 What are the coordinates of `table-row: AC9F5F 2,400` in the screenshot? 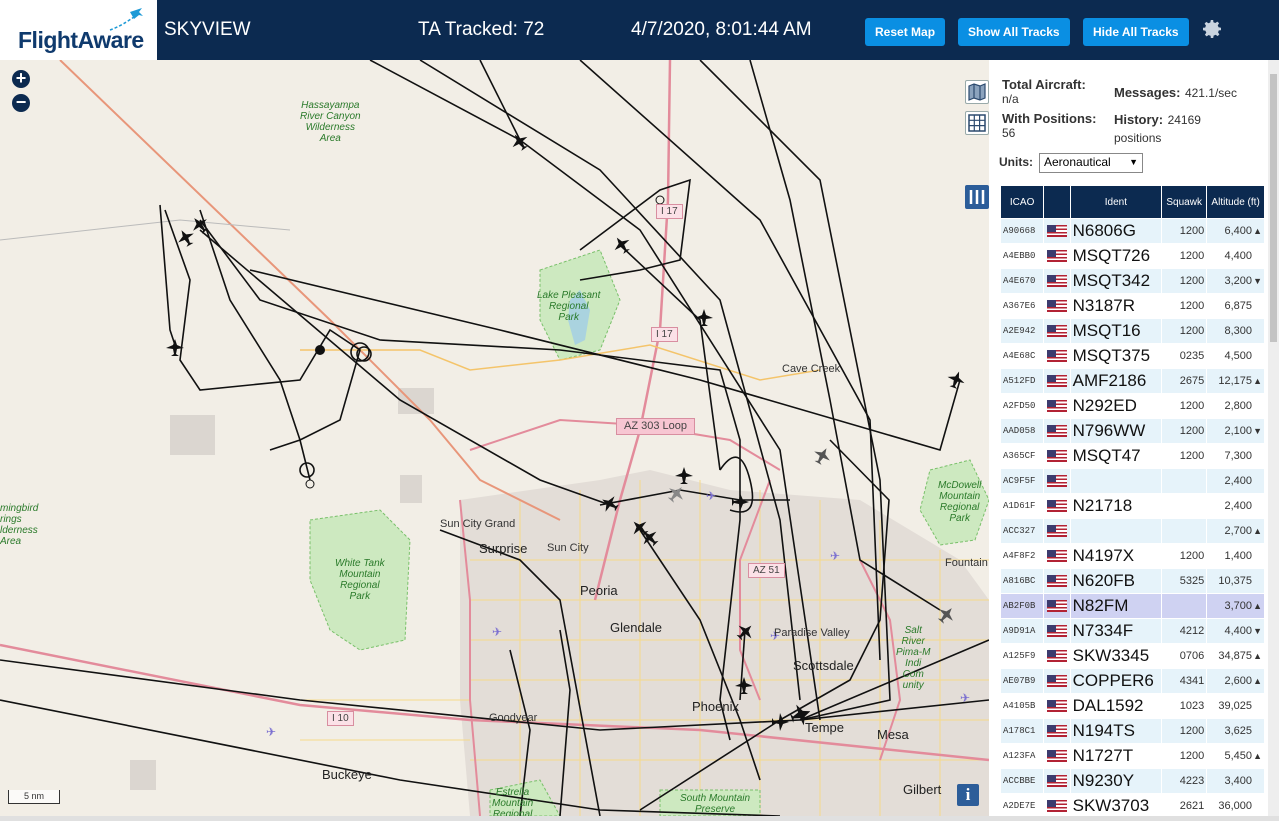 It's located at (1132, 481).